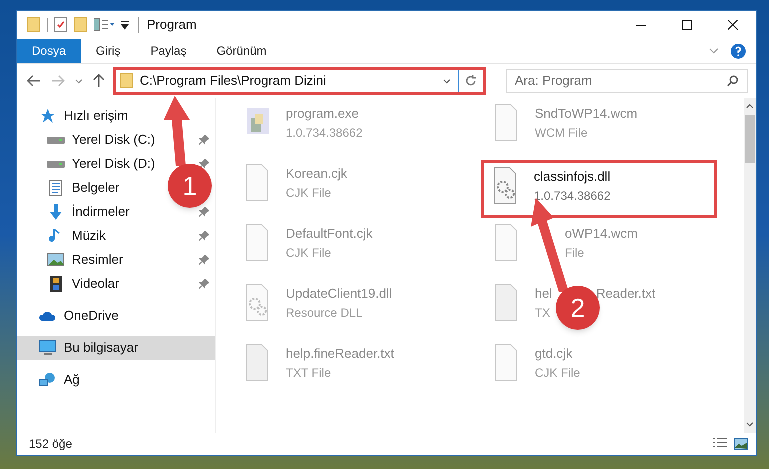 This screenshot has width=769, height=469. What do you see at coordinates (56, 260) in the screenshot?
I see `image-icon` at bounding box center [56, 260].